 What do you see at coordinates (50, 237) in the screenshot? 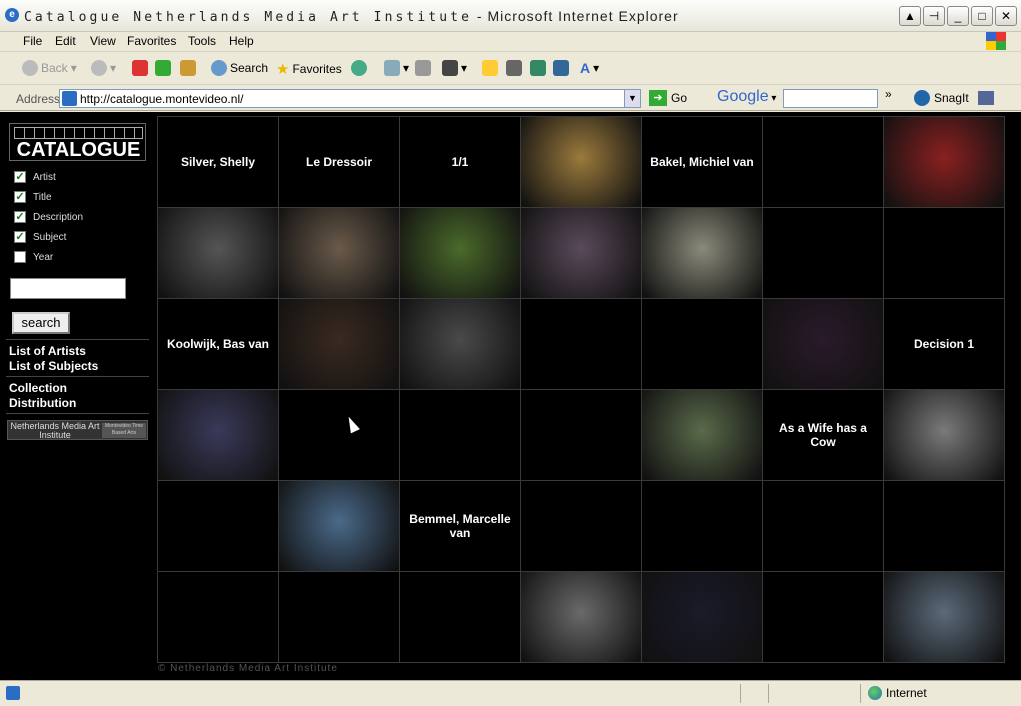
I see `subject-checkbox-label: Subject` at bounding box center [50, 237].